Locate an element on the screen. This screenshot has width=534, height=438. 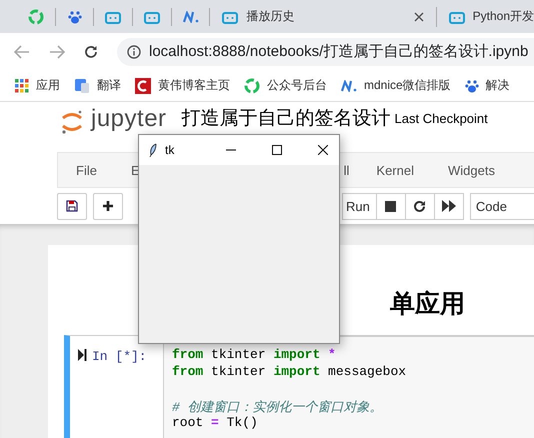
code-line: root = Tk() is located at coordinates (215, 423).